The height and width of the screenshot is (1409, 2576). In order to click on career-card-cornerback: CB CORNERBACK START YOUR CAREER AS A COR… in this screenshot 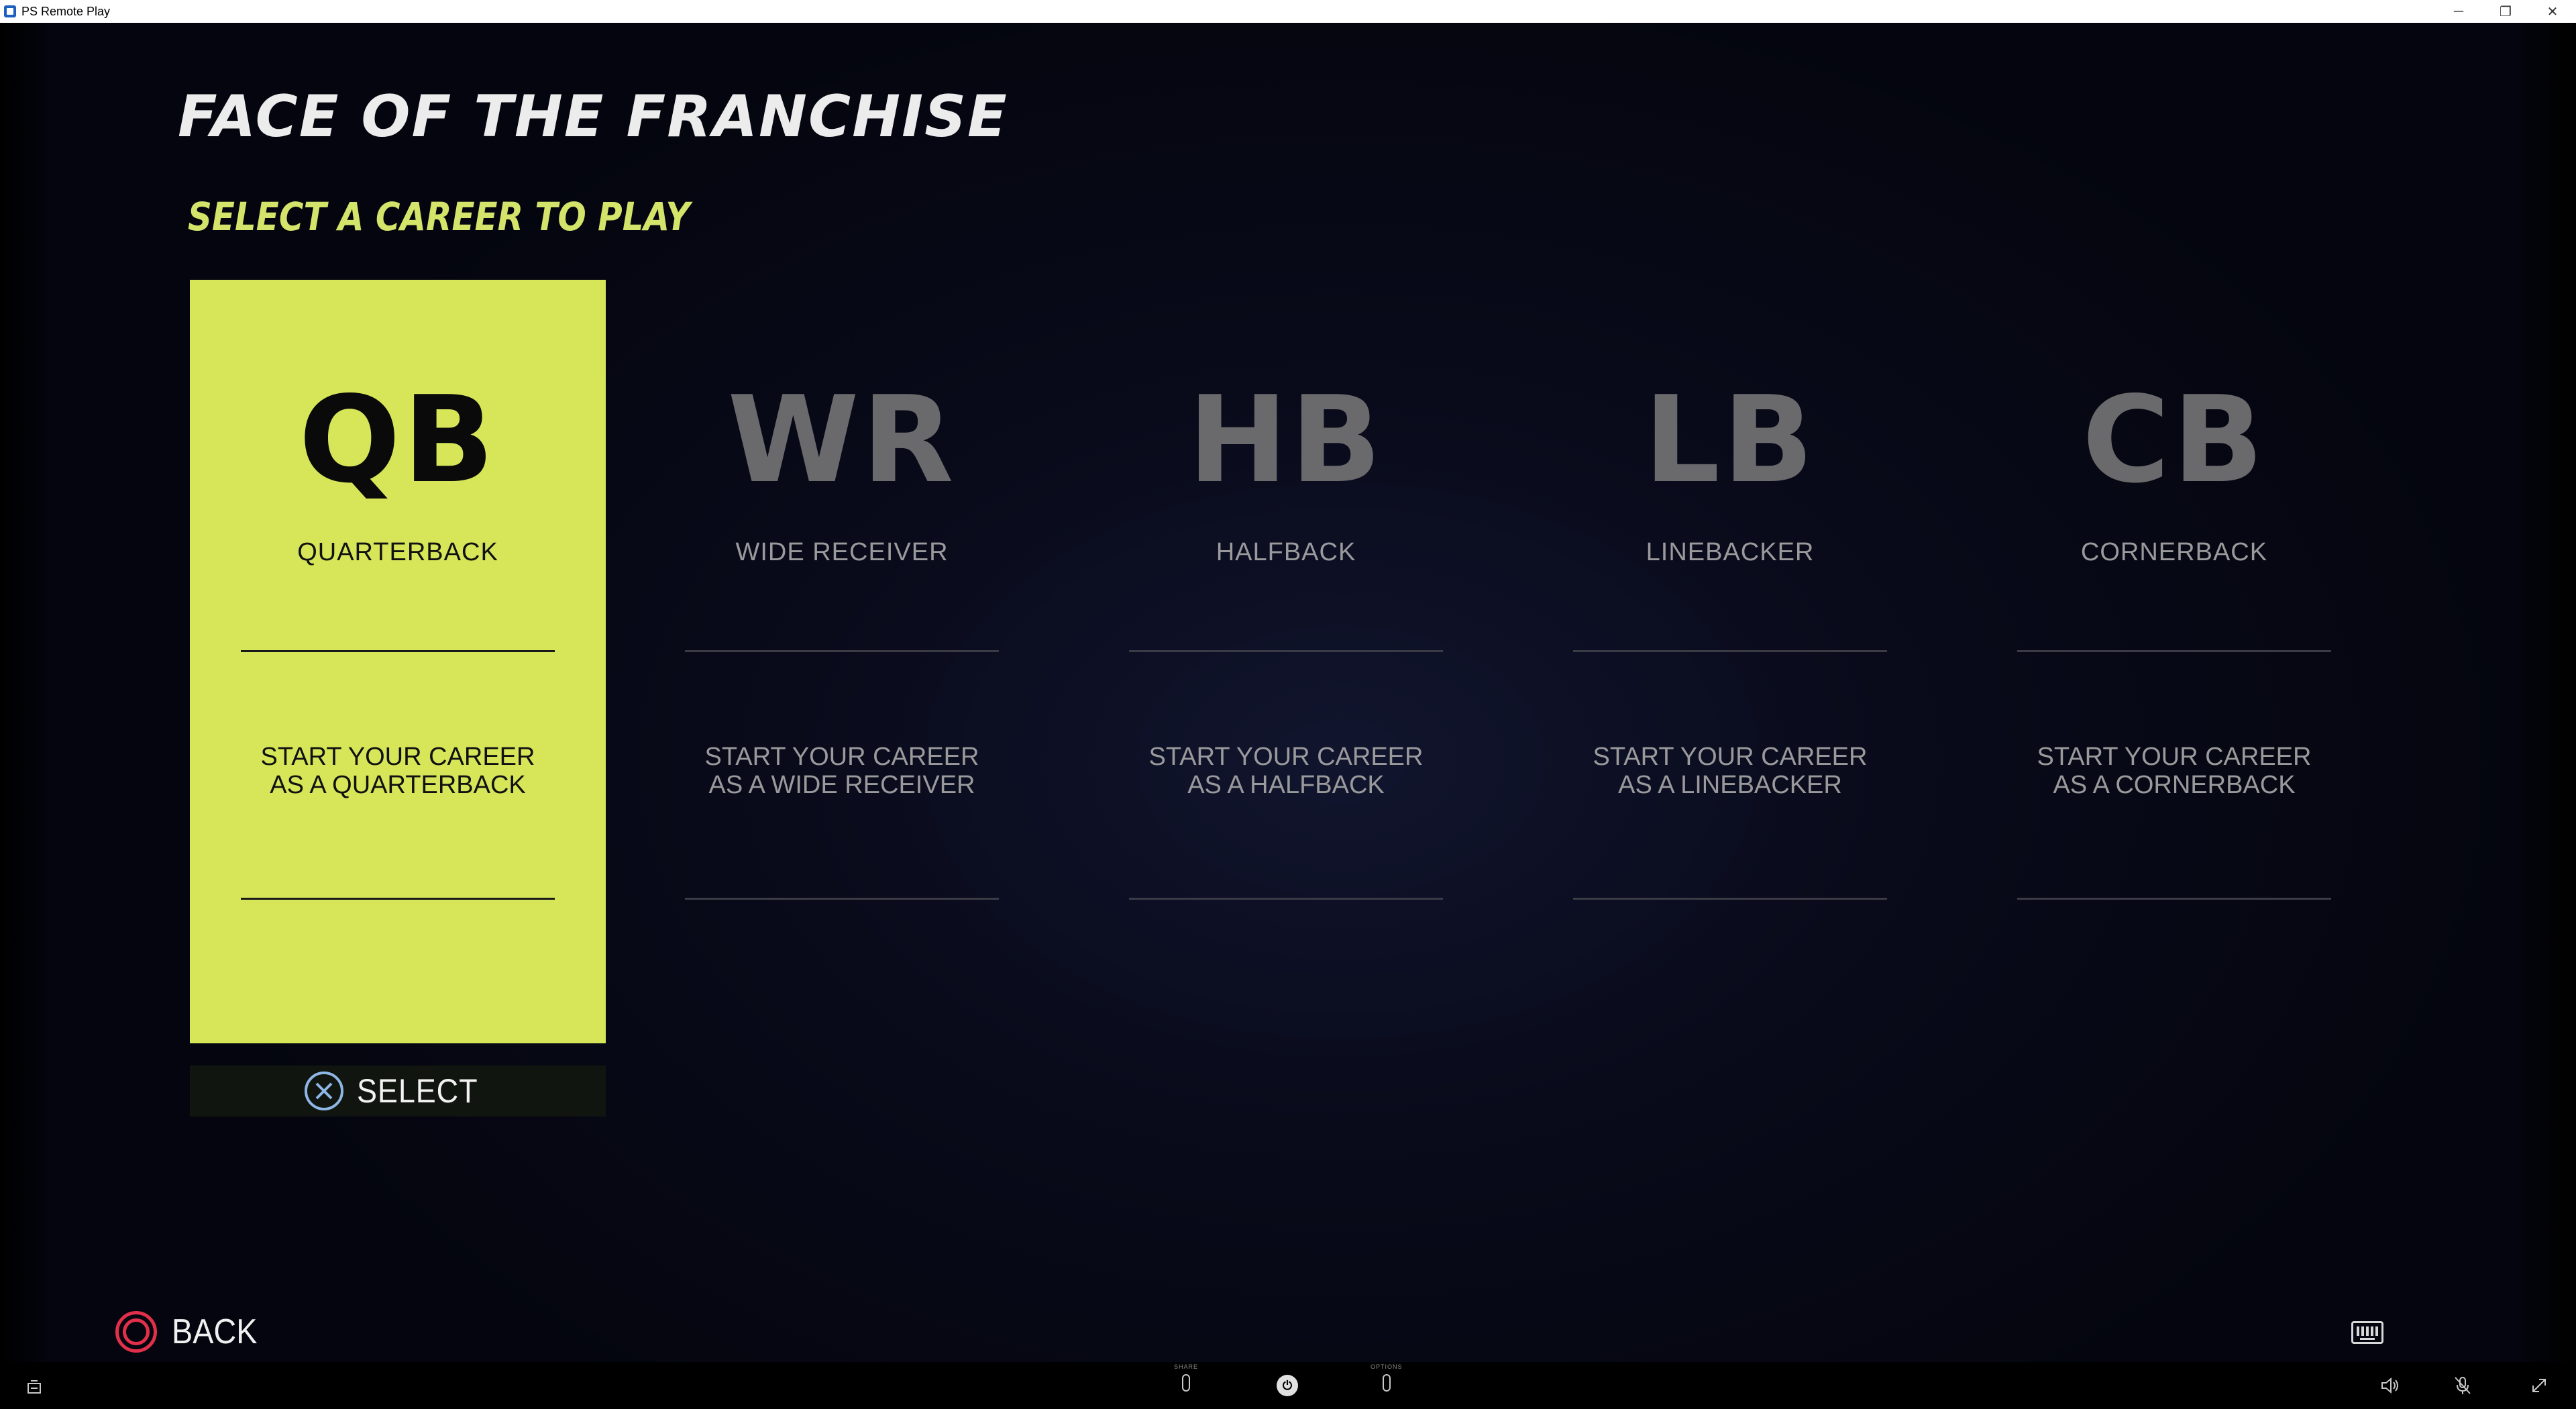, I will do `click(2174, 661)`.